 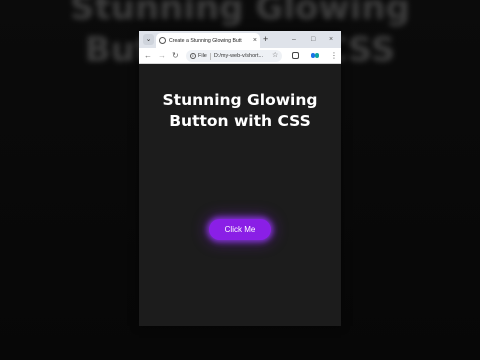 What do you see at coordinates (148, 39) in the screenshot?
I see `chevron-down-icon: ⌄` at bounding box center [148, 39].